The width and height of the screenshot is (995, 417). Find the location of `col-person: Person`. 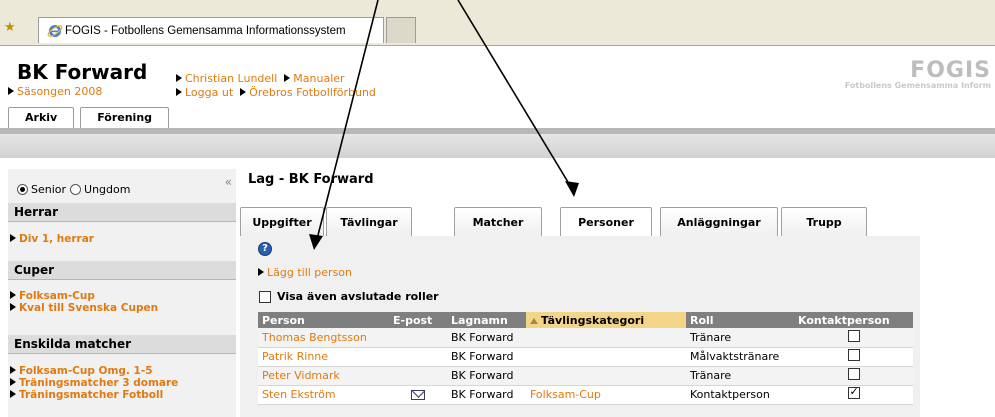

col-person: Person is located at coordinates (323, 320).